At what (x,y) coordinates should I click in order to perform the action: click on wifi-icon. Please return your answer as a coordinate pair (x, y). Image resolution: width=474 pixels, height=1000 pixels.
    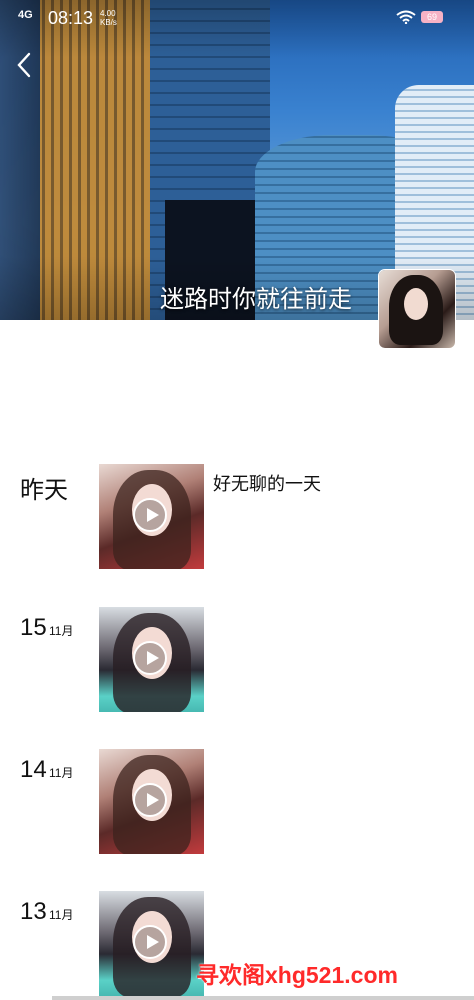
    Looking at the image, I should click on (406, 17).